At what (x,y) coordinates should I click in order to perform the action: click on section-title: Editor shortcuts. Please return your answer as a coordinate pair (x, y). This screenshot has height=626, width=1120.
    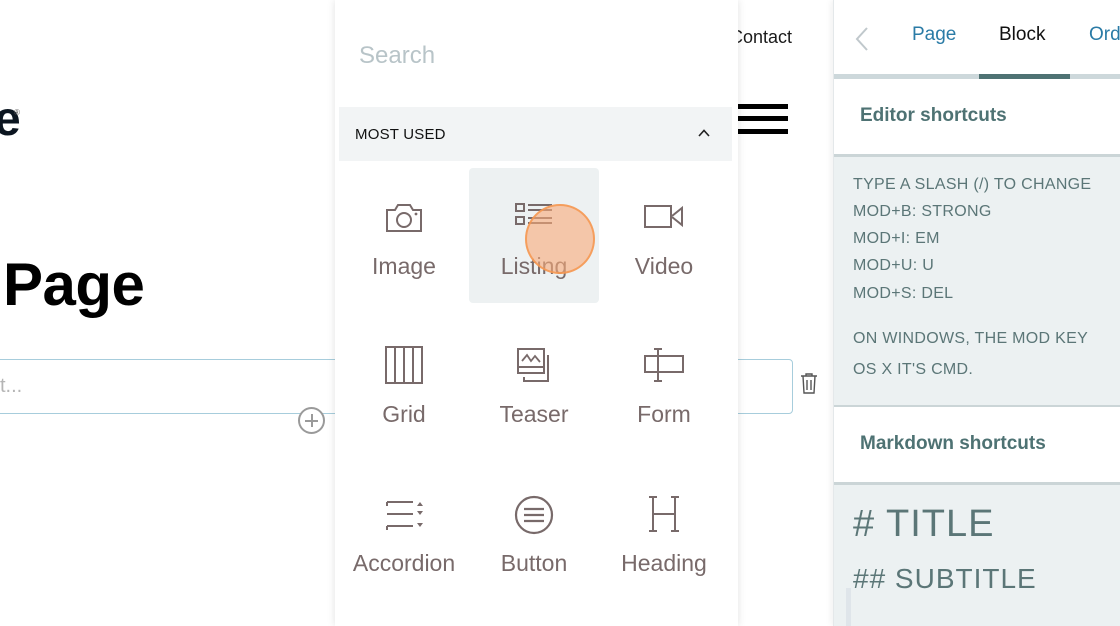
    Looking at the image, I should click on (933, 115).